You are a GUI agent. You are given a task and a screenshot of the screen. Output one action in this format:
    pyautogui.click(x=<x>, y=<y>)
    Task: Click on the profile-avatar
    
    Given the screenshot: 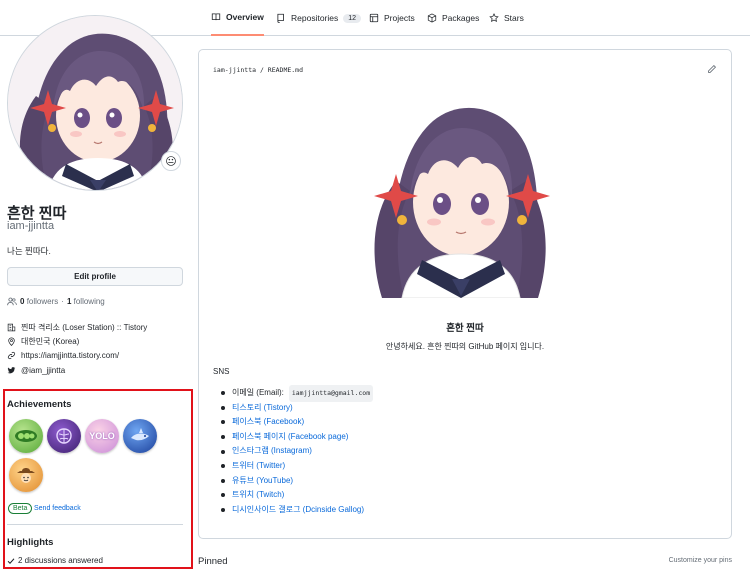 What is the action you would take?
    pyautogui.click(x=95, y=103)
    